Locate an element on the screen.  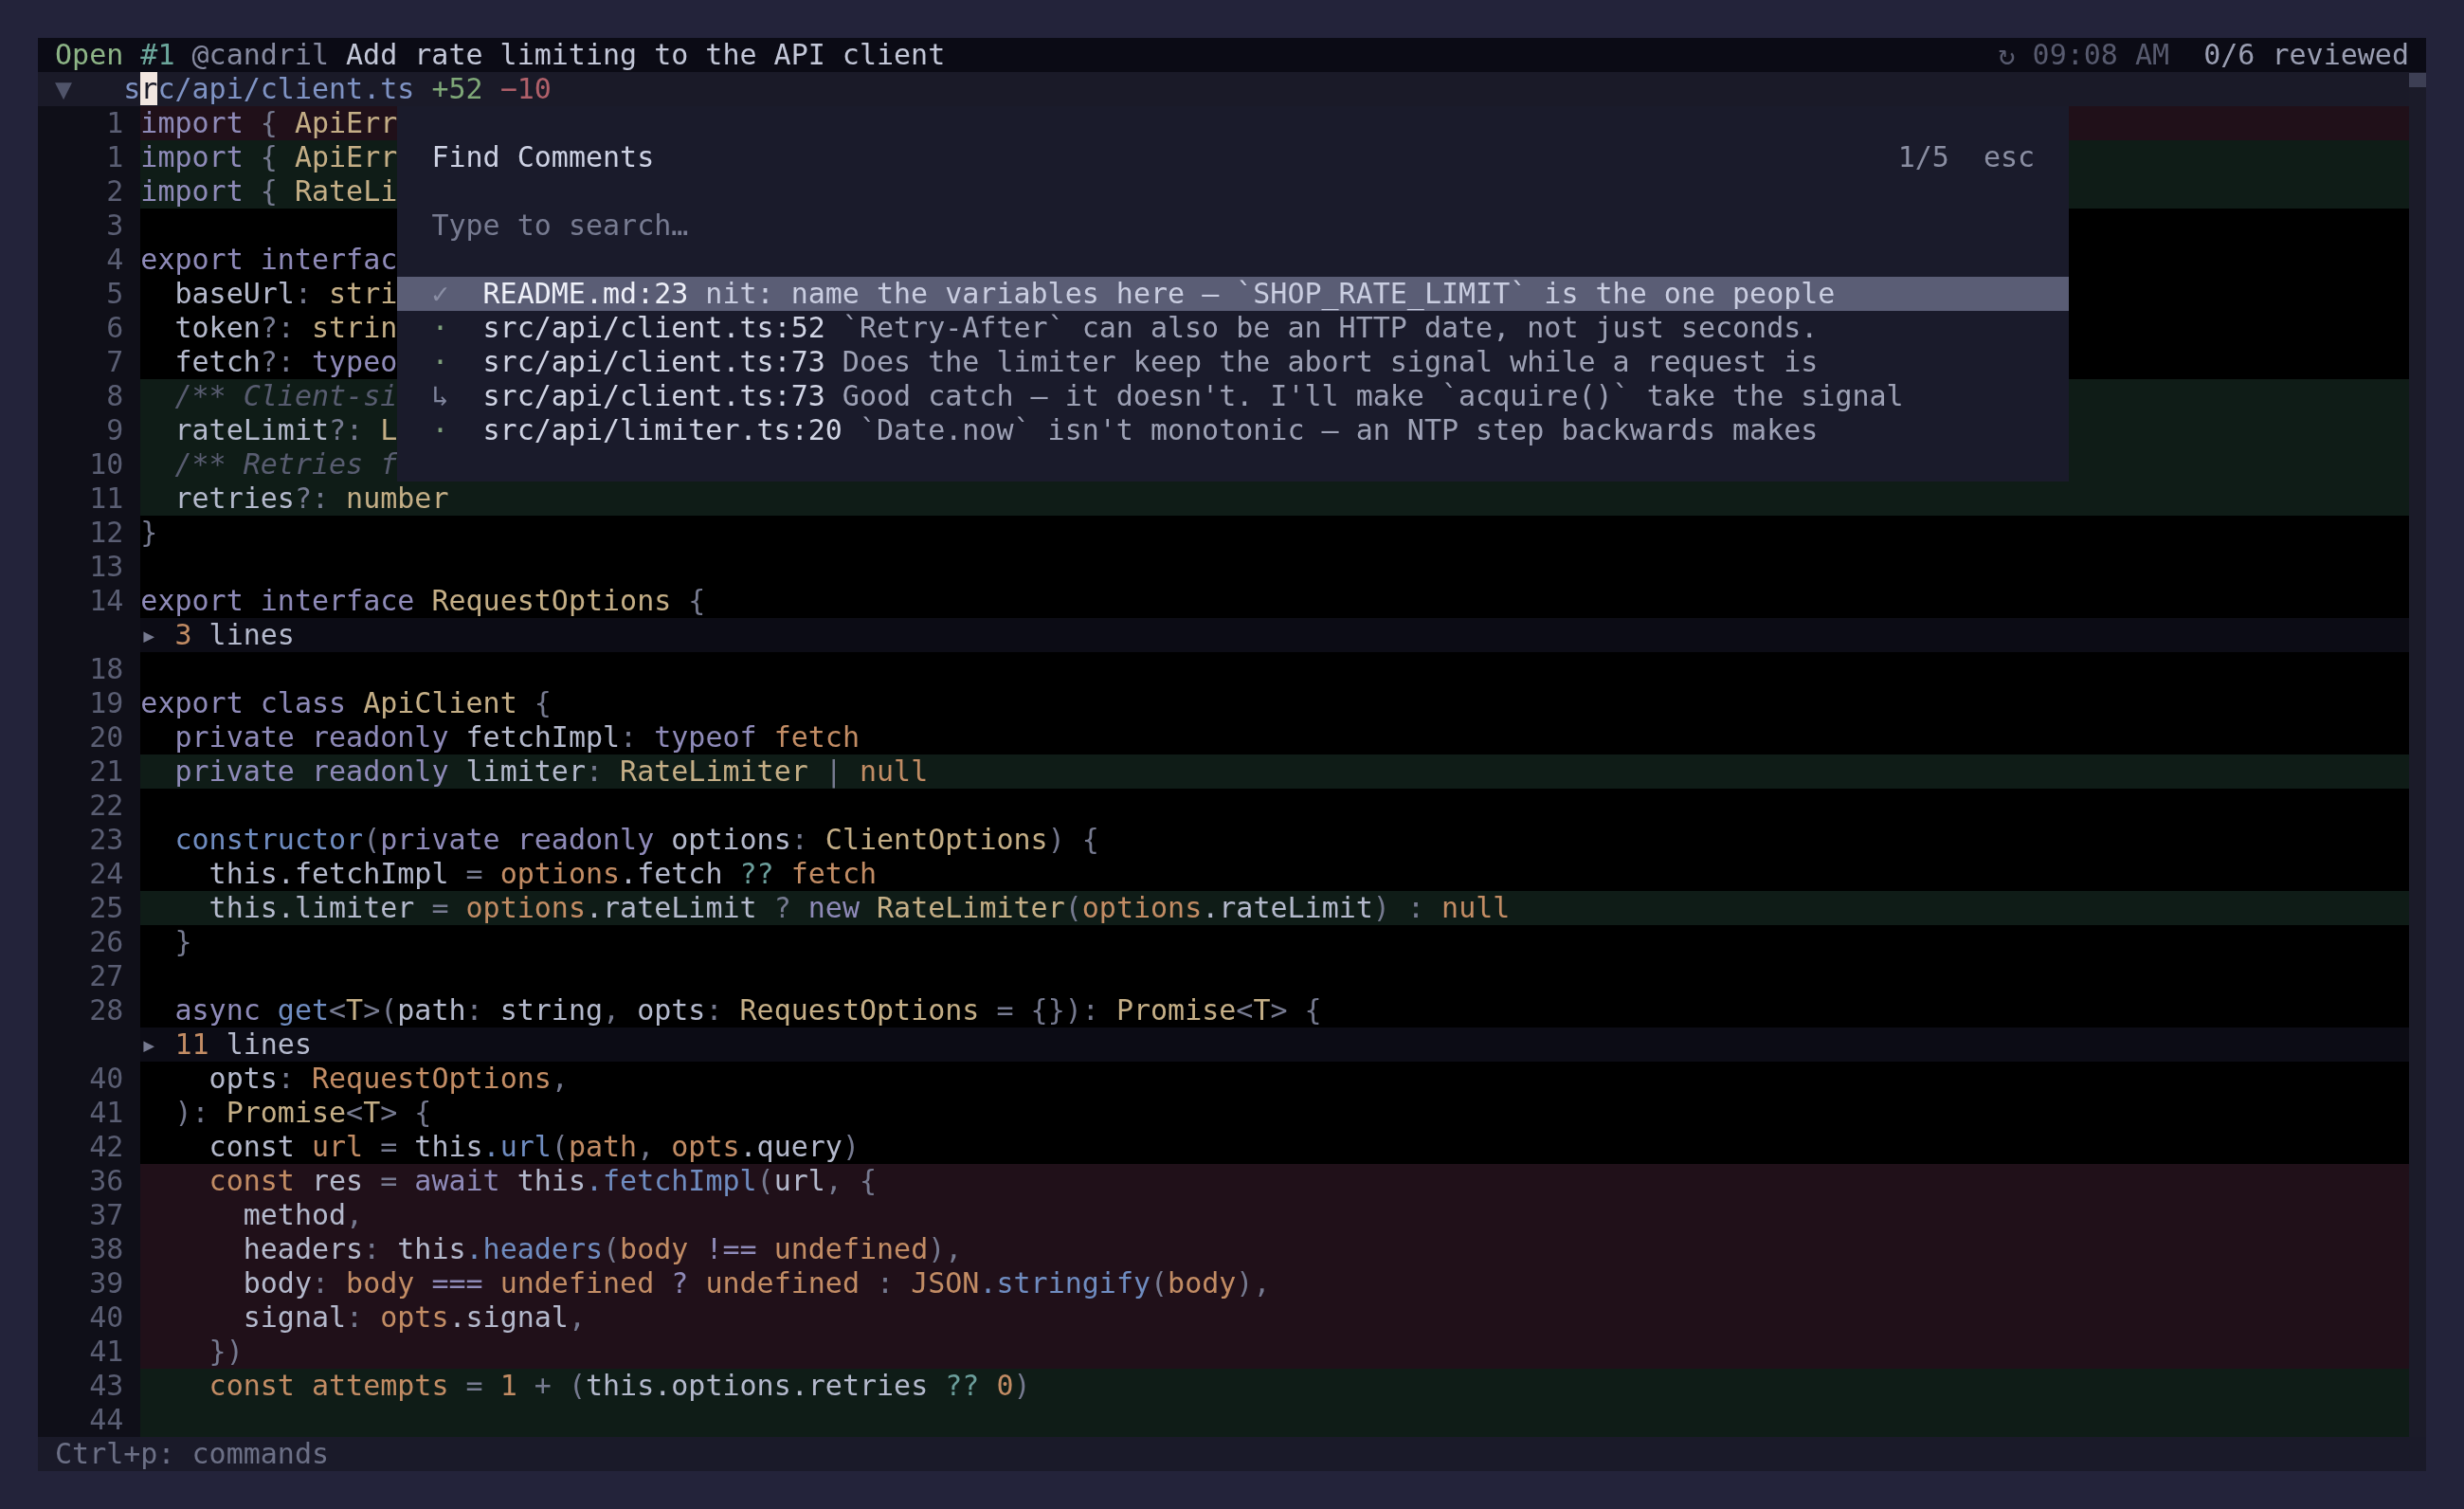
code-line: async get<T>(path: string, opts: RequestOptions = {}): Promise<T> { is located at coordinates (748, 1010).